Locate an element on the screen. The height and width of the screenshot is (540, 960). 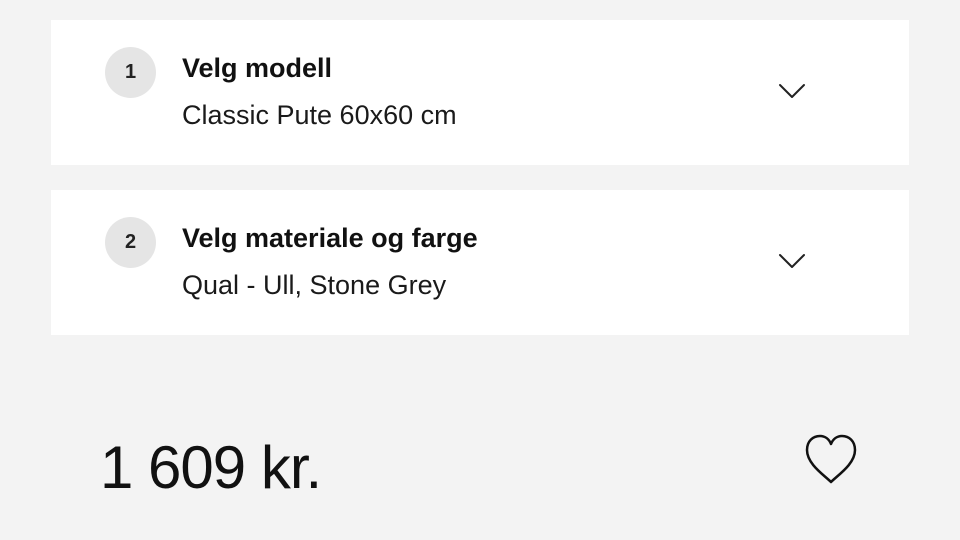
step-title: Velg materiale og farge is located at coordinates (330, 238).